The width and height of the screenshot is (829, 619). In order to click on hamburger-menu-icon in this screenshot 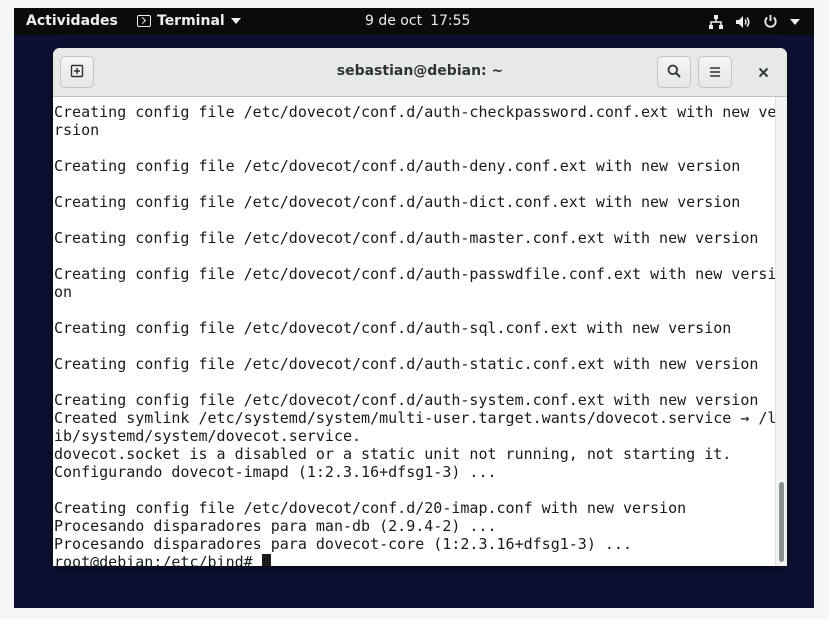, I will do `click(715, 72)`.